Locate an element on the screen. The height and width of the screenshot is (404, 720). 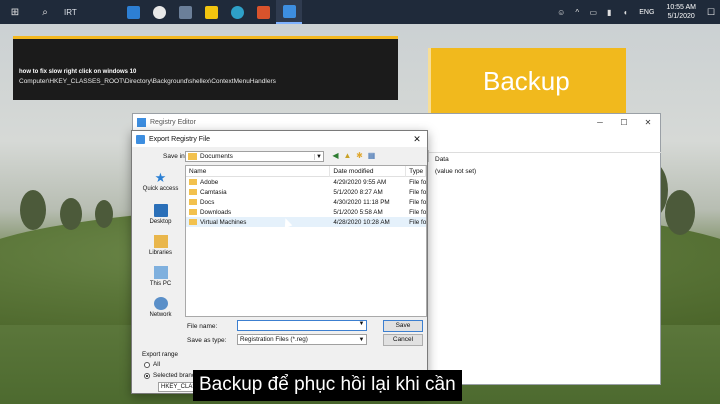
taskbar-search-box: IRT is located at coordinates (90, 12).